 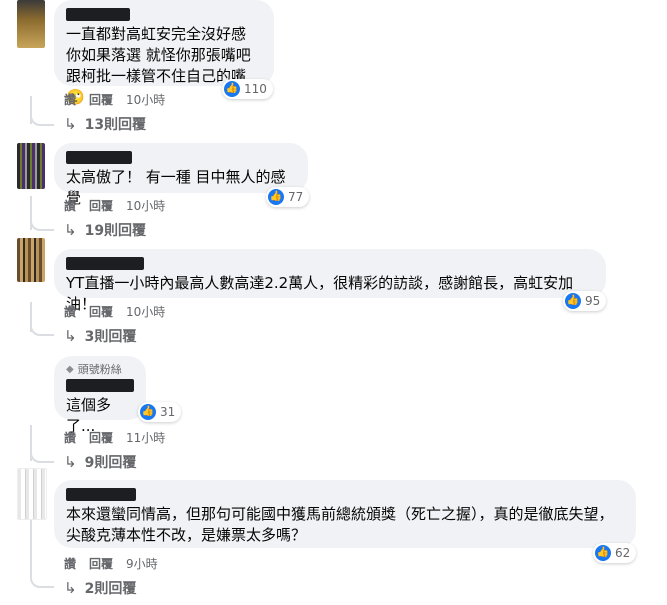 What do you see at coordinates (247, 89) in the screenshot?
I see `reaction-count: 👍 110` at bounding box center [247, 89].